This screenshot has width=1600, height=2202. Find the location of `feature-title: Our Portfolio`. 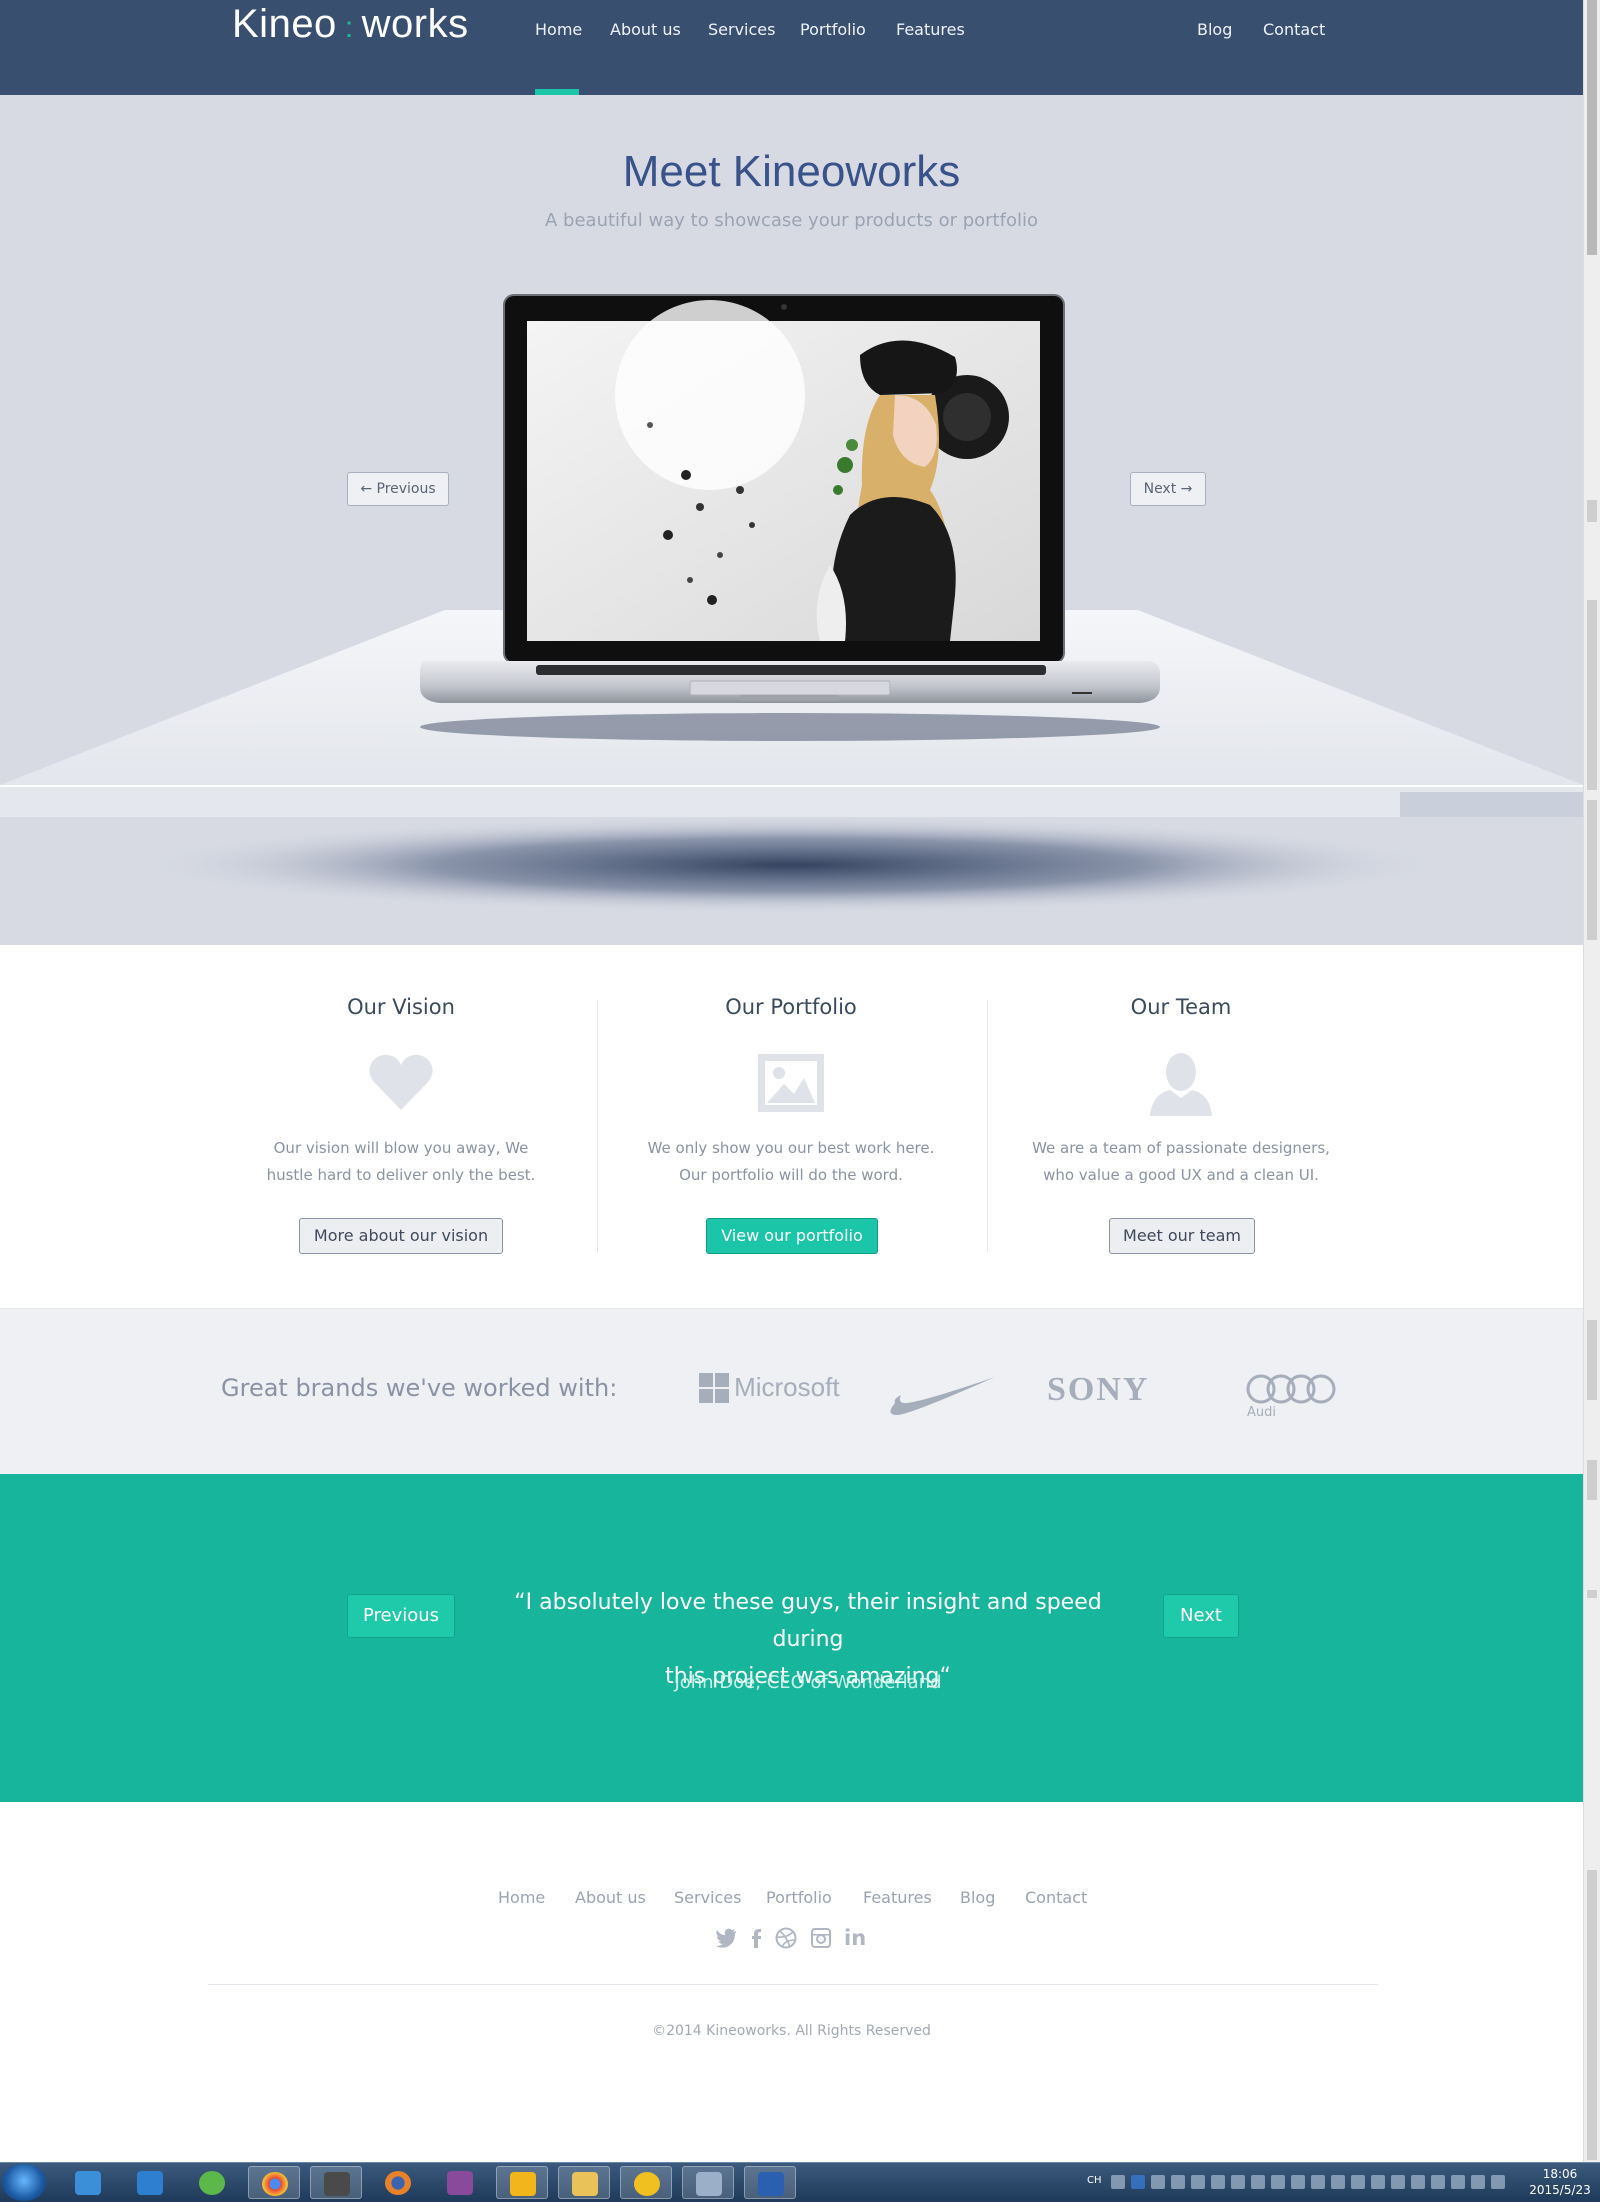

feature-title: Our Portfolio is located at coordinates (791, 1007).